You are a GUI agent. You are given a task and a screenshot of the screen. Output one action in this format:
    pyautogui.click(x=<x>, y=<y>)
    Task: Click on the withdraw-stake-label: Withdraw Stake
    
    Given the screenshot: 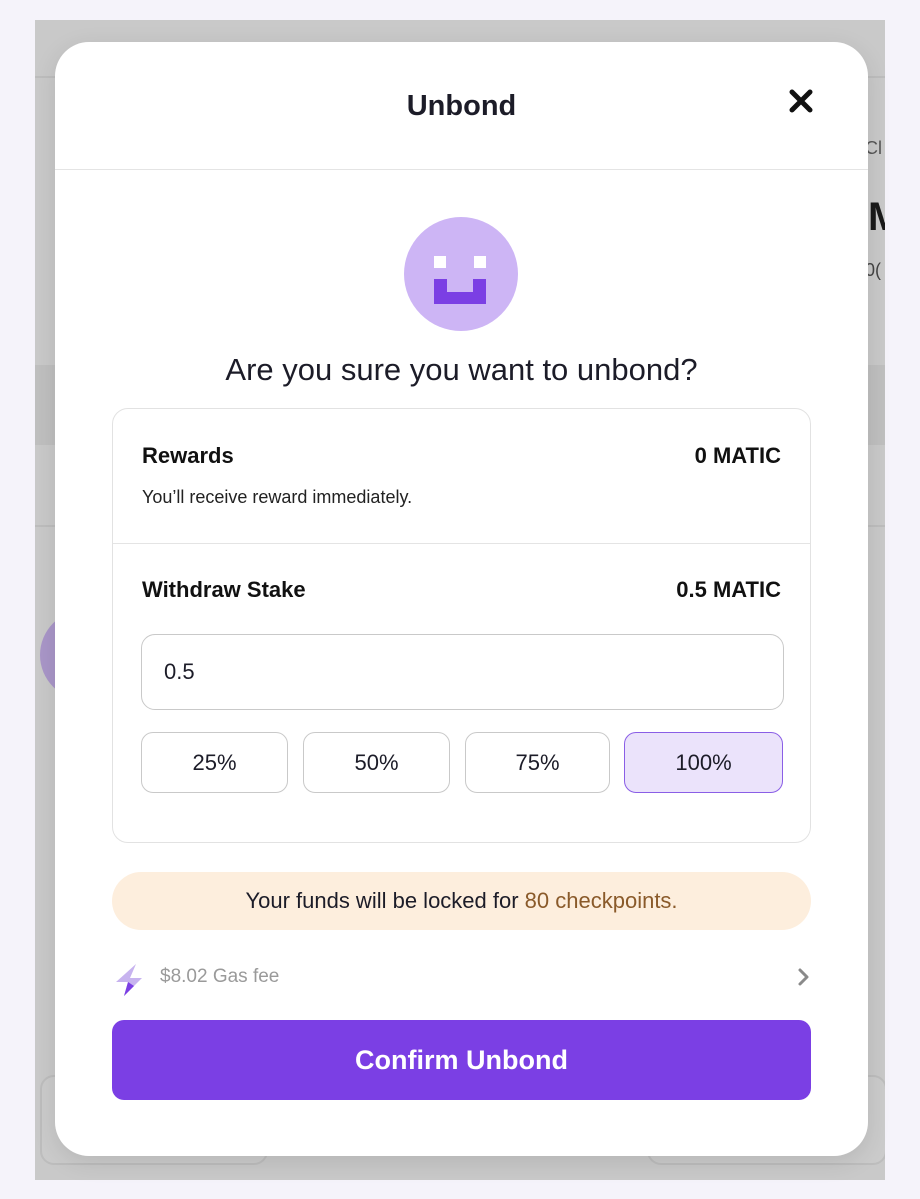 What is the action you would take?
    pyautogui.click(x=224, y=589)
    